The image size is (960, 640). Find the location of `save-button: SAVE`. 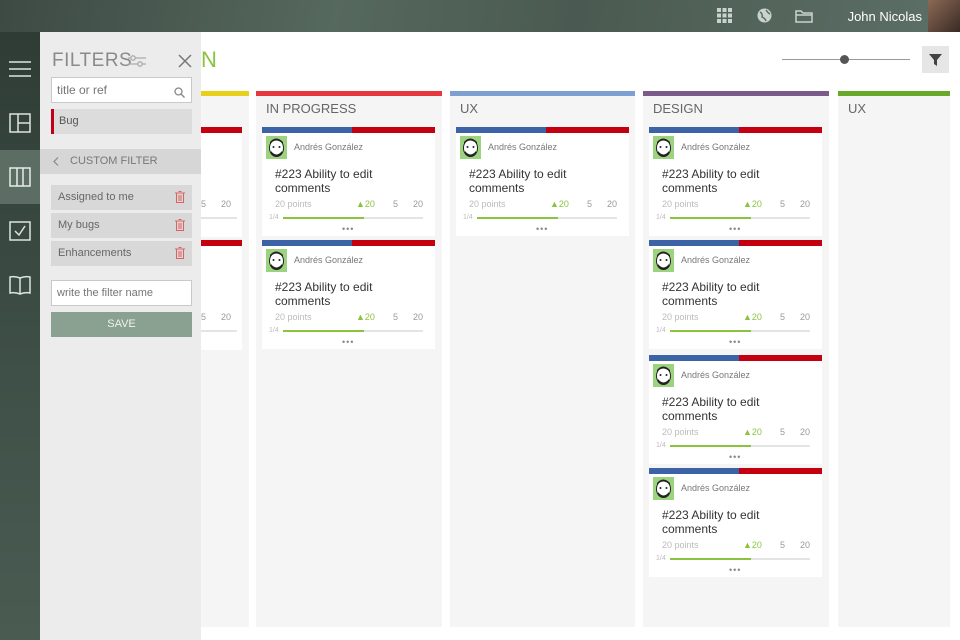

save-button: SAVE is located at coordinates (121, 324).